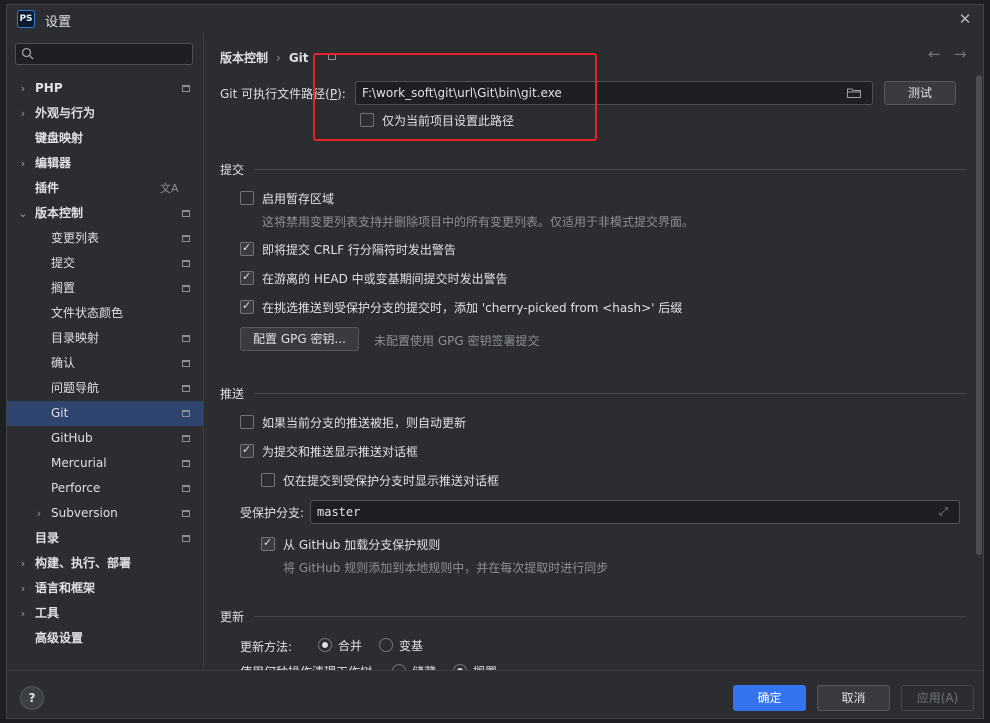 The image size is (990, 723). Describe the element at coordinates (60, 413) in the screenshot. I see `sidebar-item-label: Git` at that location.